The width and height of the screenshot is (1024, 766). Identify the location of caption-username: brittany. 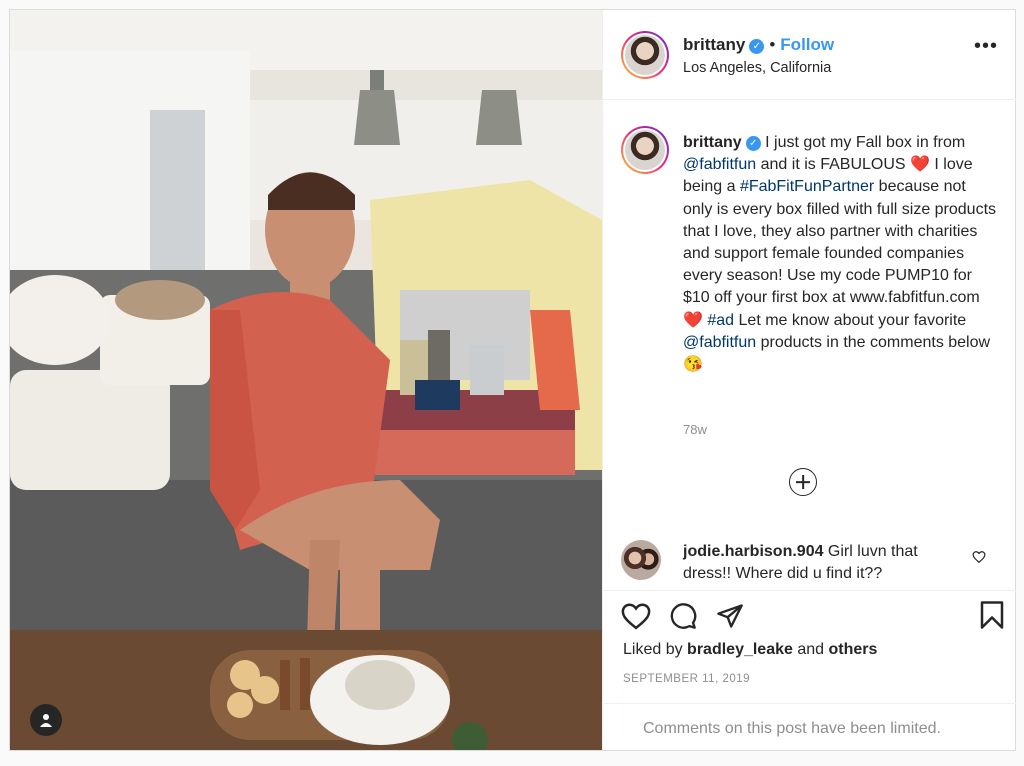
(712, 142).